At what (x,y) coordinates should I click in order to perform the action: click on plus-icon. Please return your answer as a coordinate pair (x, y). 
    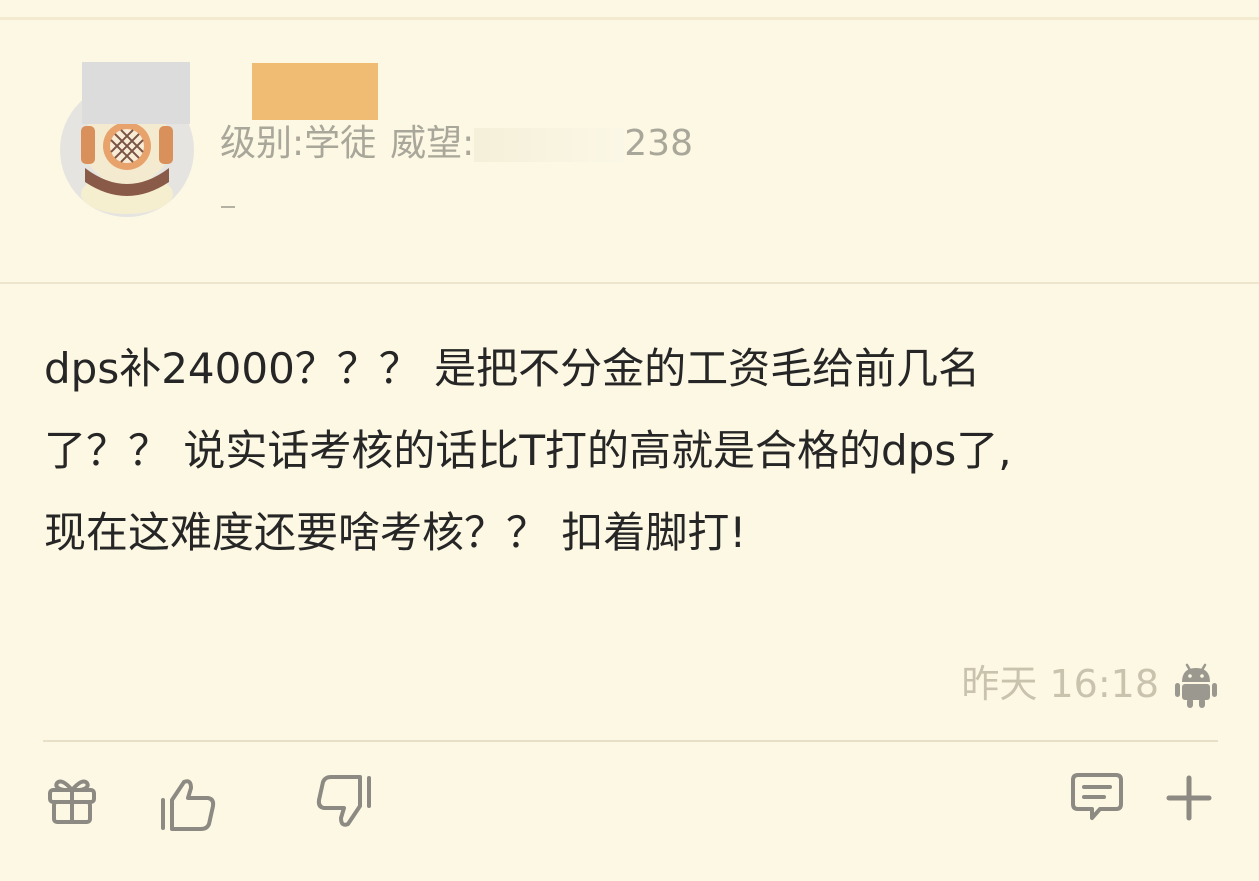
    Looking at the image, I should click on (1189, 798).